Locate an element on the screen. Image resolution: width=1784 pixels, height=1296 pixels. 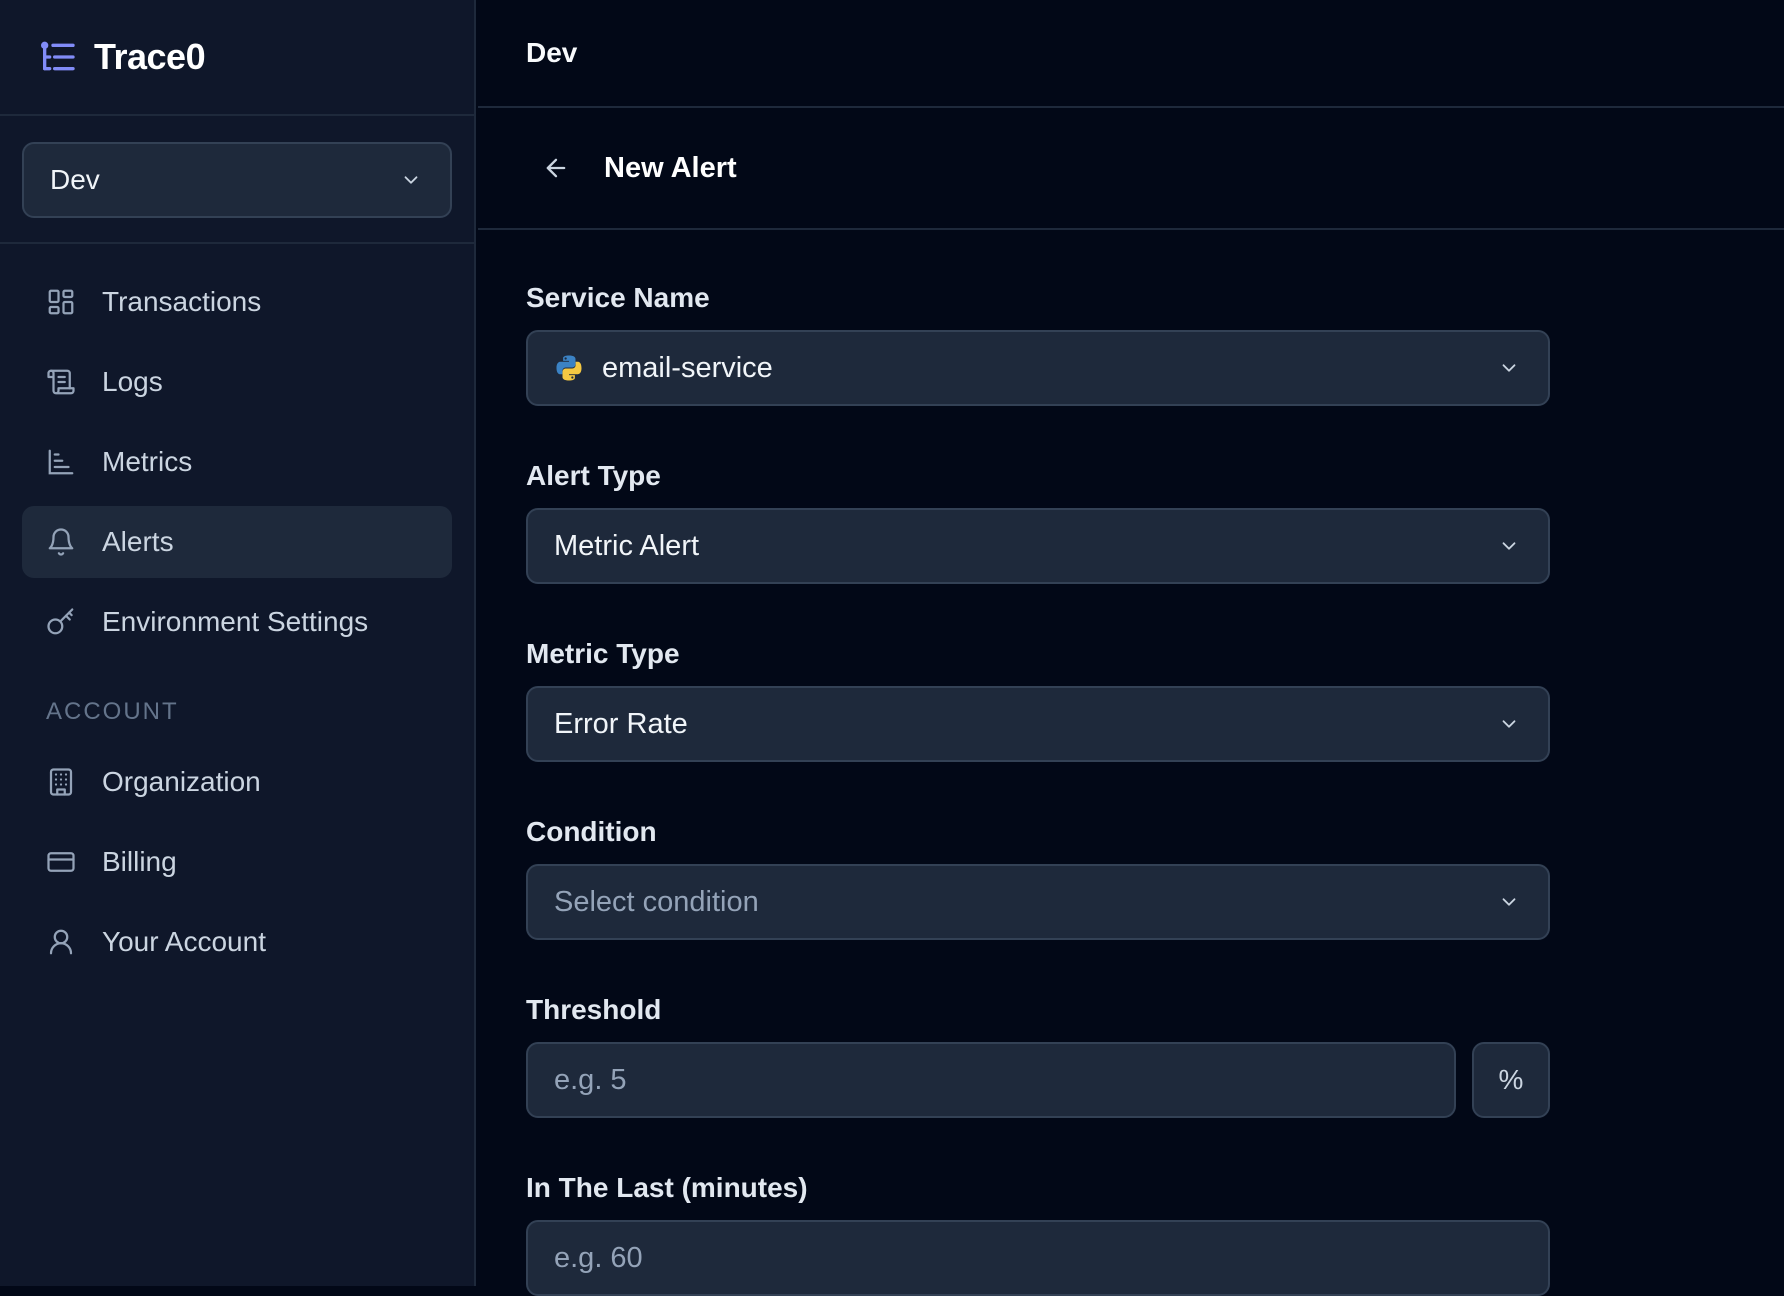
metric-type-field: Metric Type Error Rate is located at coordinates (1038, 700).